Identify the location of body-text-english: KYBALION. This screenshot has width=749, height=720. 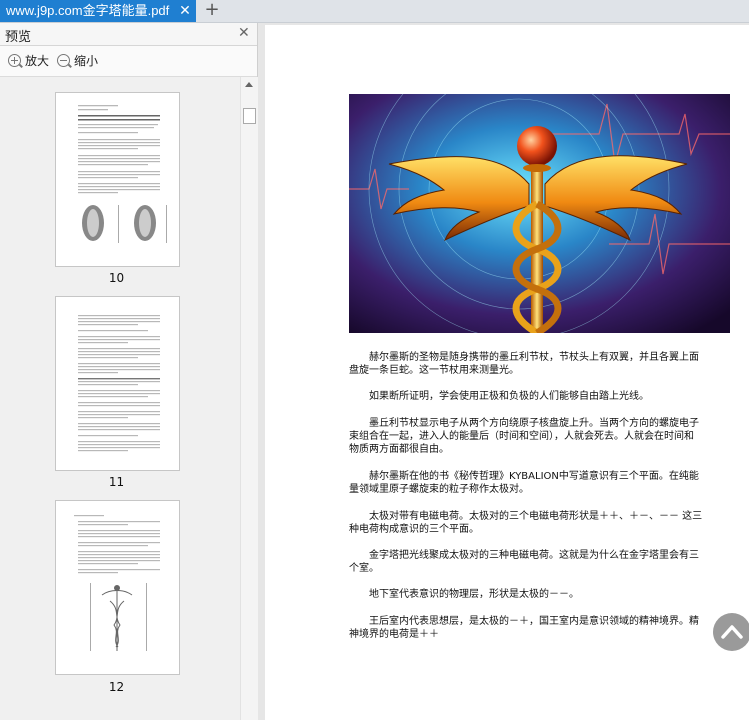
(534, 476).